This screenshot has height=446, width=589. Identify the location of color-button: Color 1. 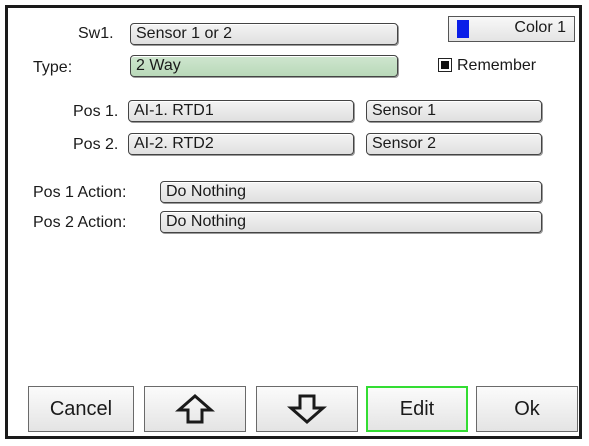
(511, 29).